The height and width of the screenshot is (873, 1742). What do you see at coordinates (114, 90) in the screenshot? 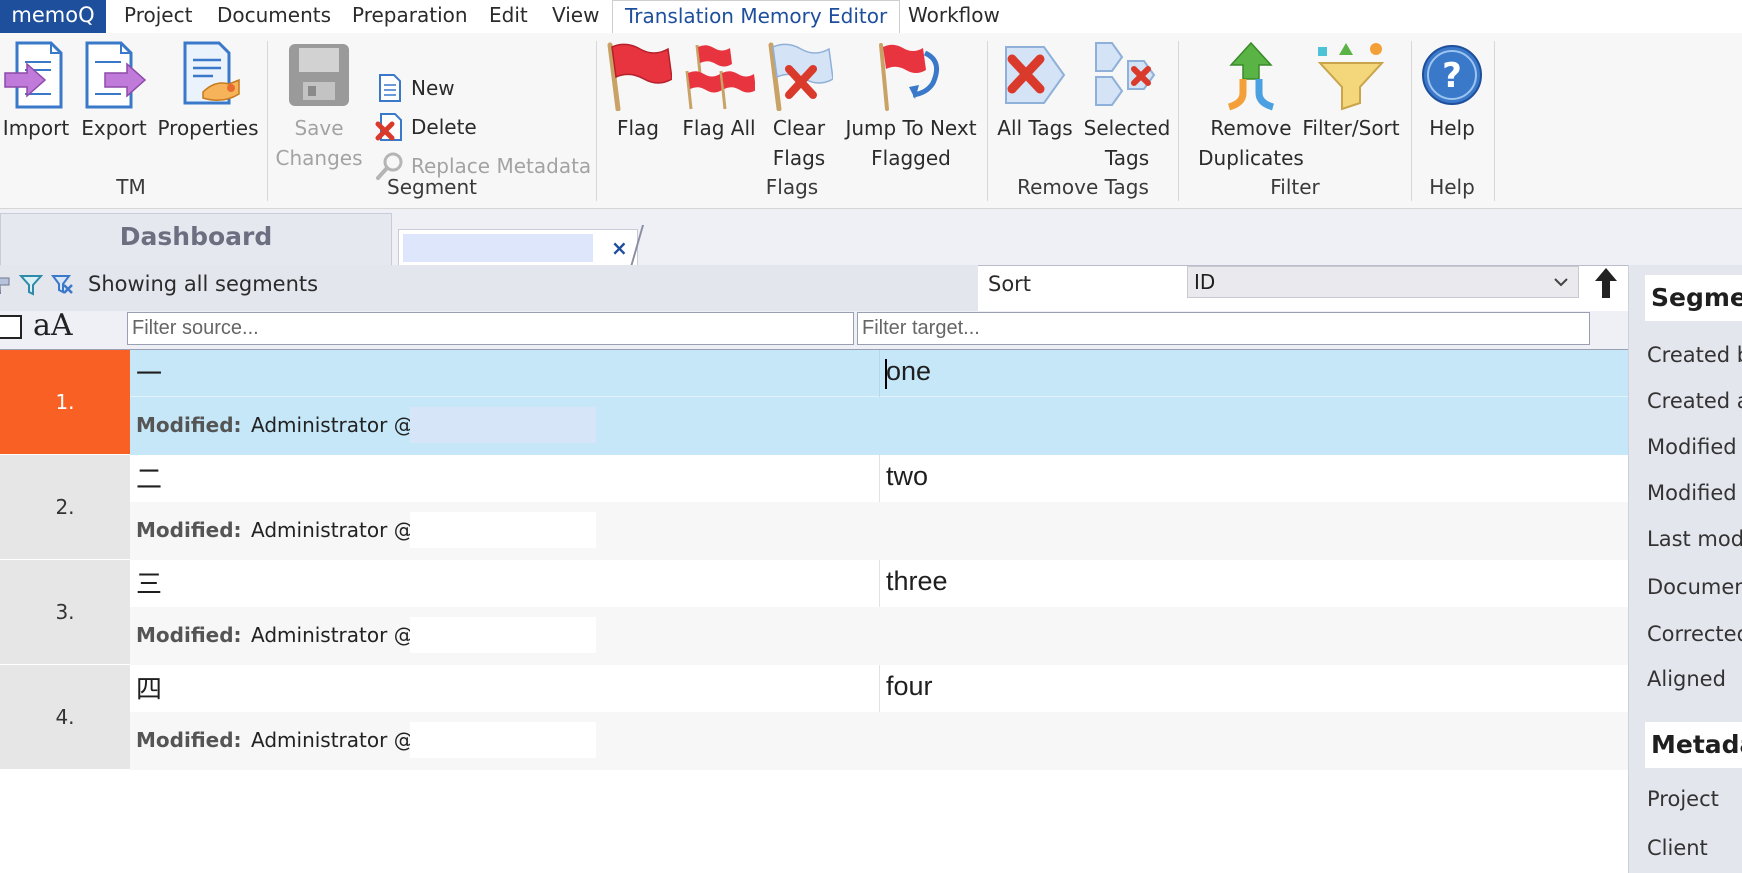
I see `export-button: Export` at bounding box center [114, 90].